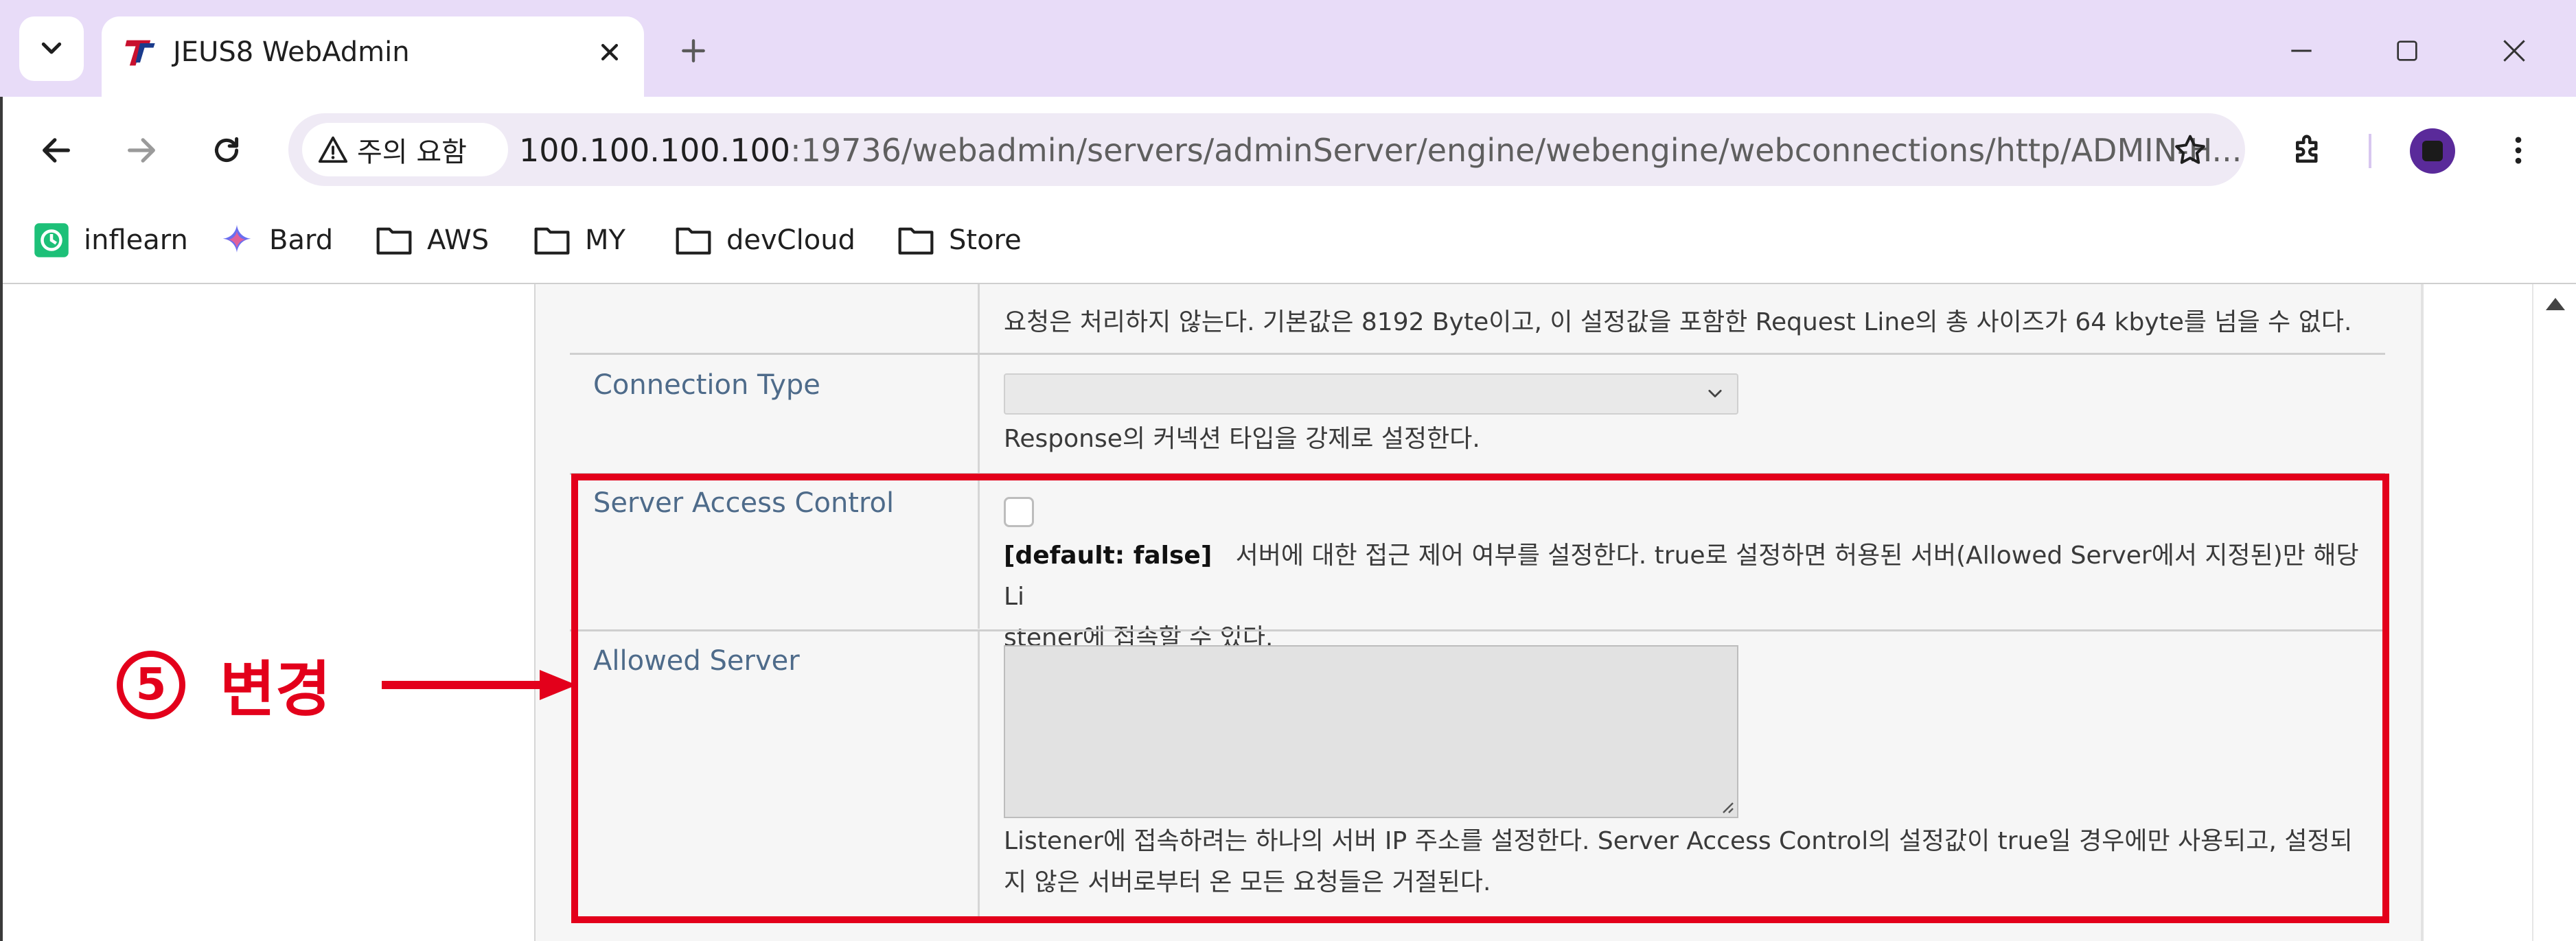 This screenshot has width=2576, height=941. I want to click on bookmark-my: MY, so click(579, 240).